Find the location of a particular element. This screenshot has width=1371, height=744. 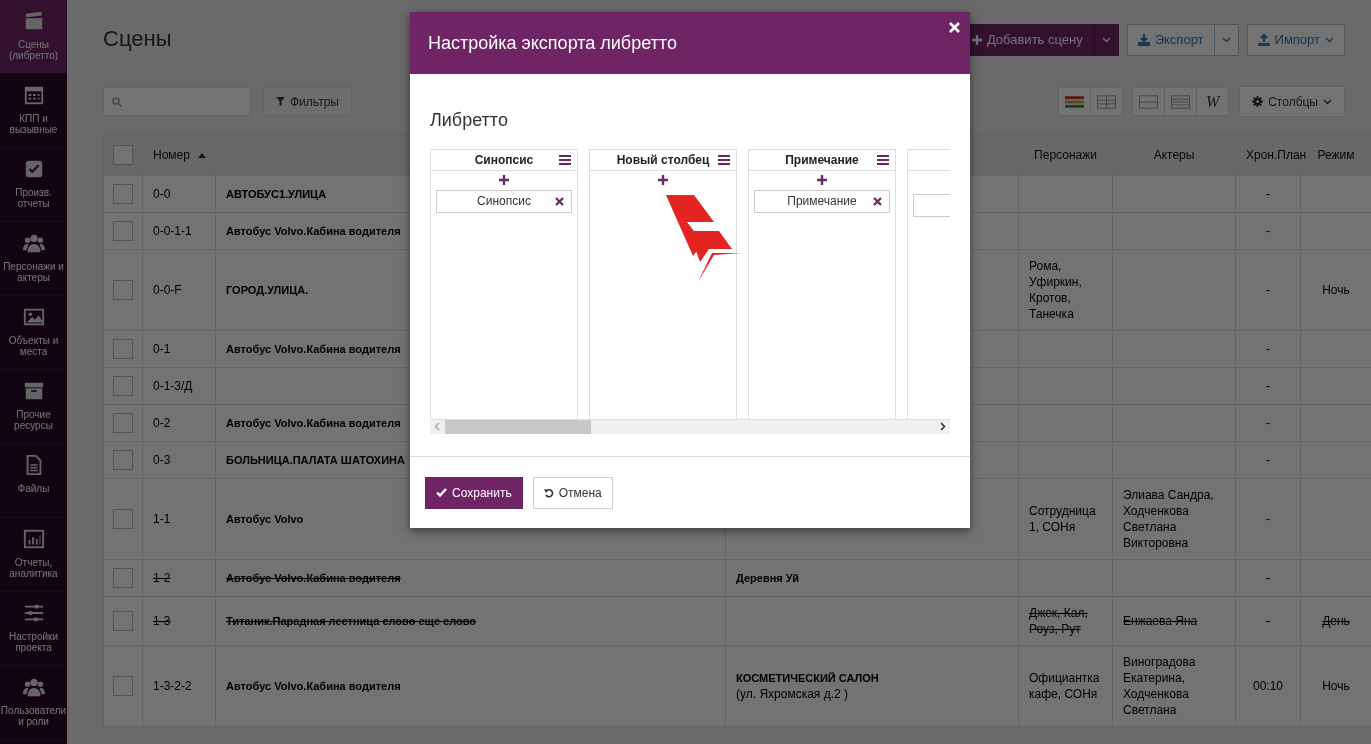

people-icon is located at coordinates (33, 687).